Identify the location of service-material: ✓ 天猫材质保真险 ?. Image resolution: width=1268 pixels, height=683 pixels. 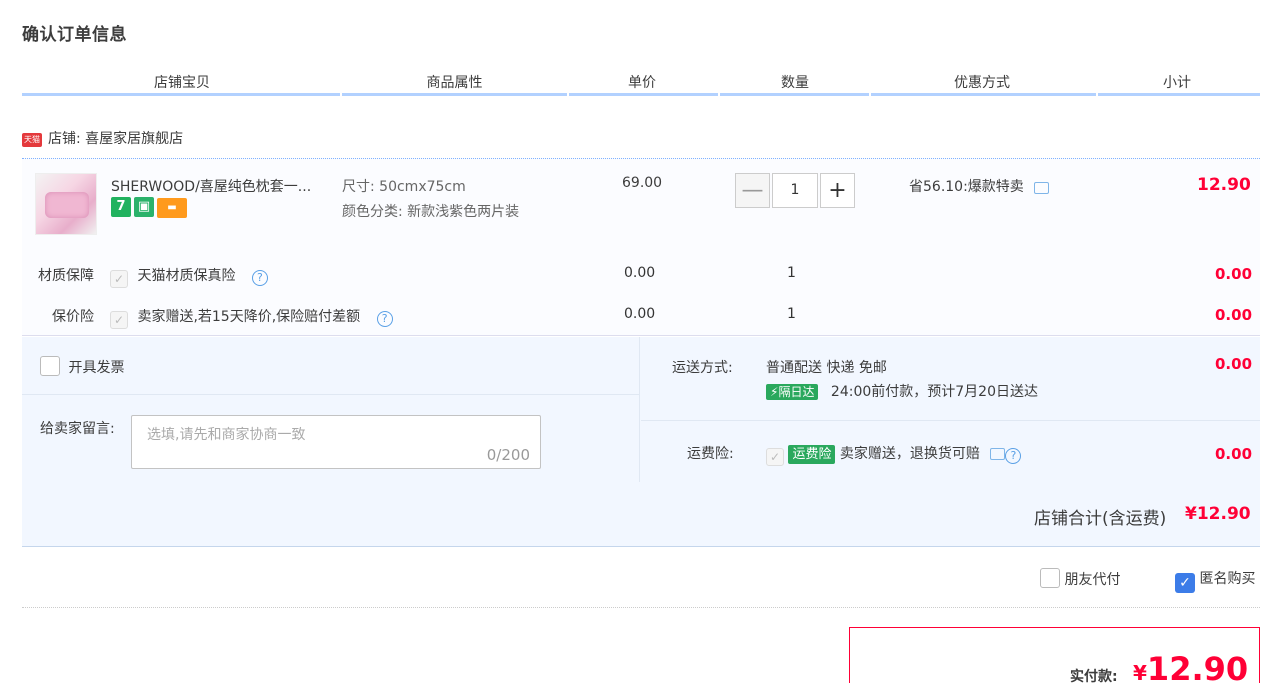
(189, 276).